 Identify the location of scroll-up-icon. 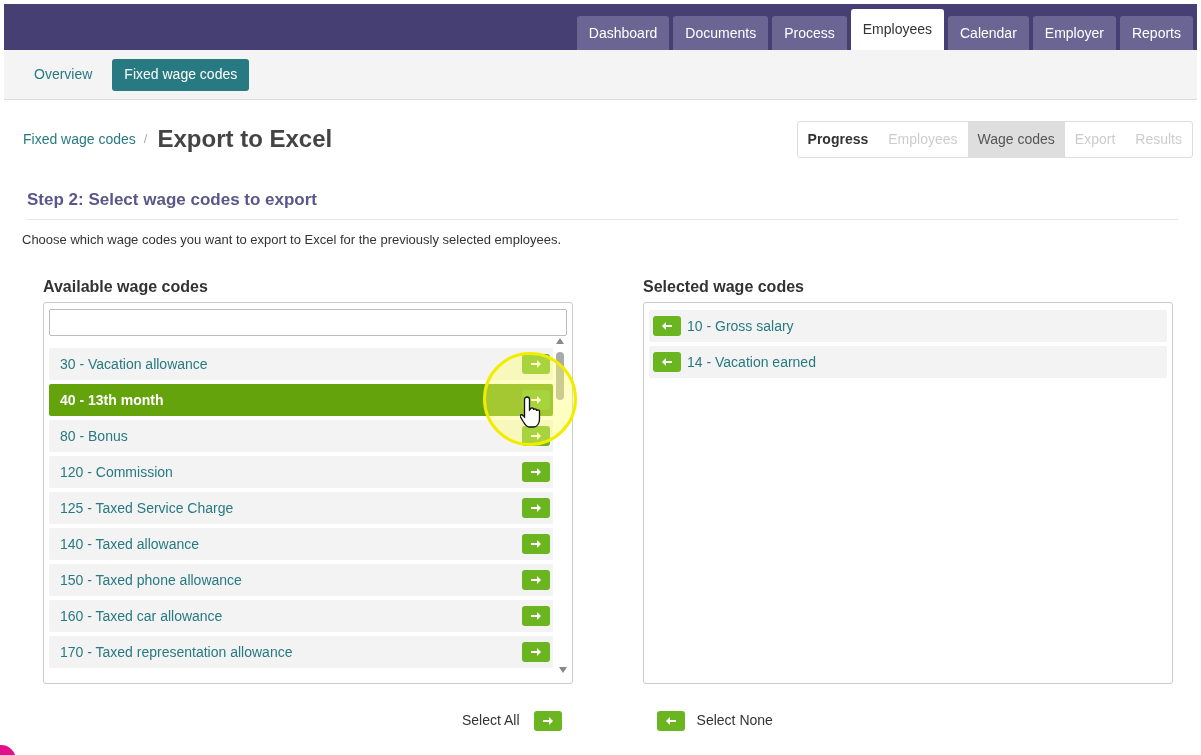
(560, 341).